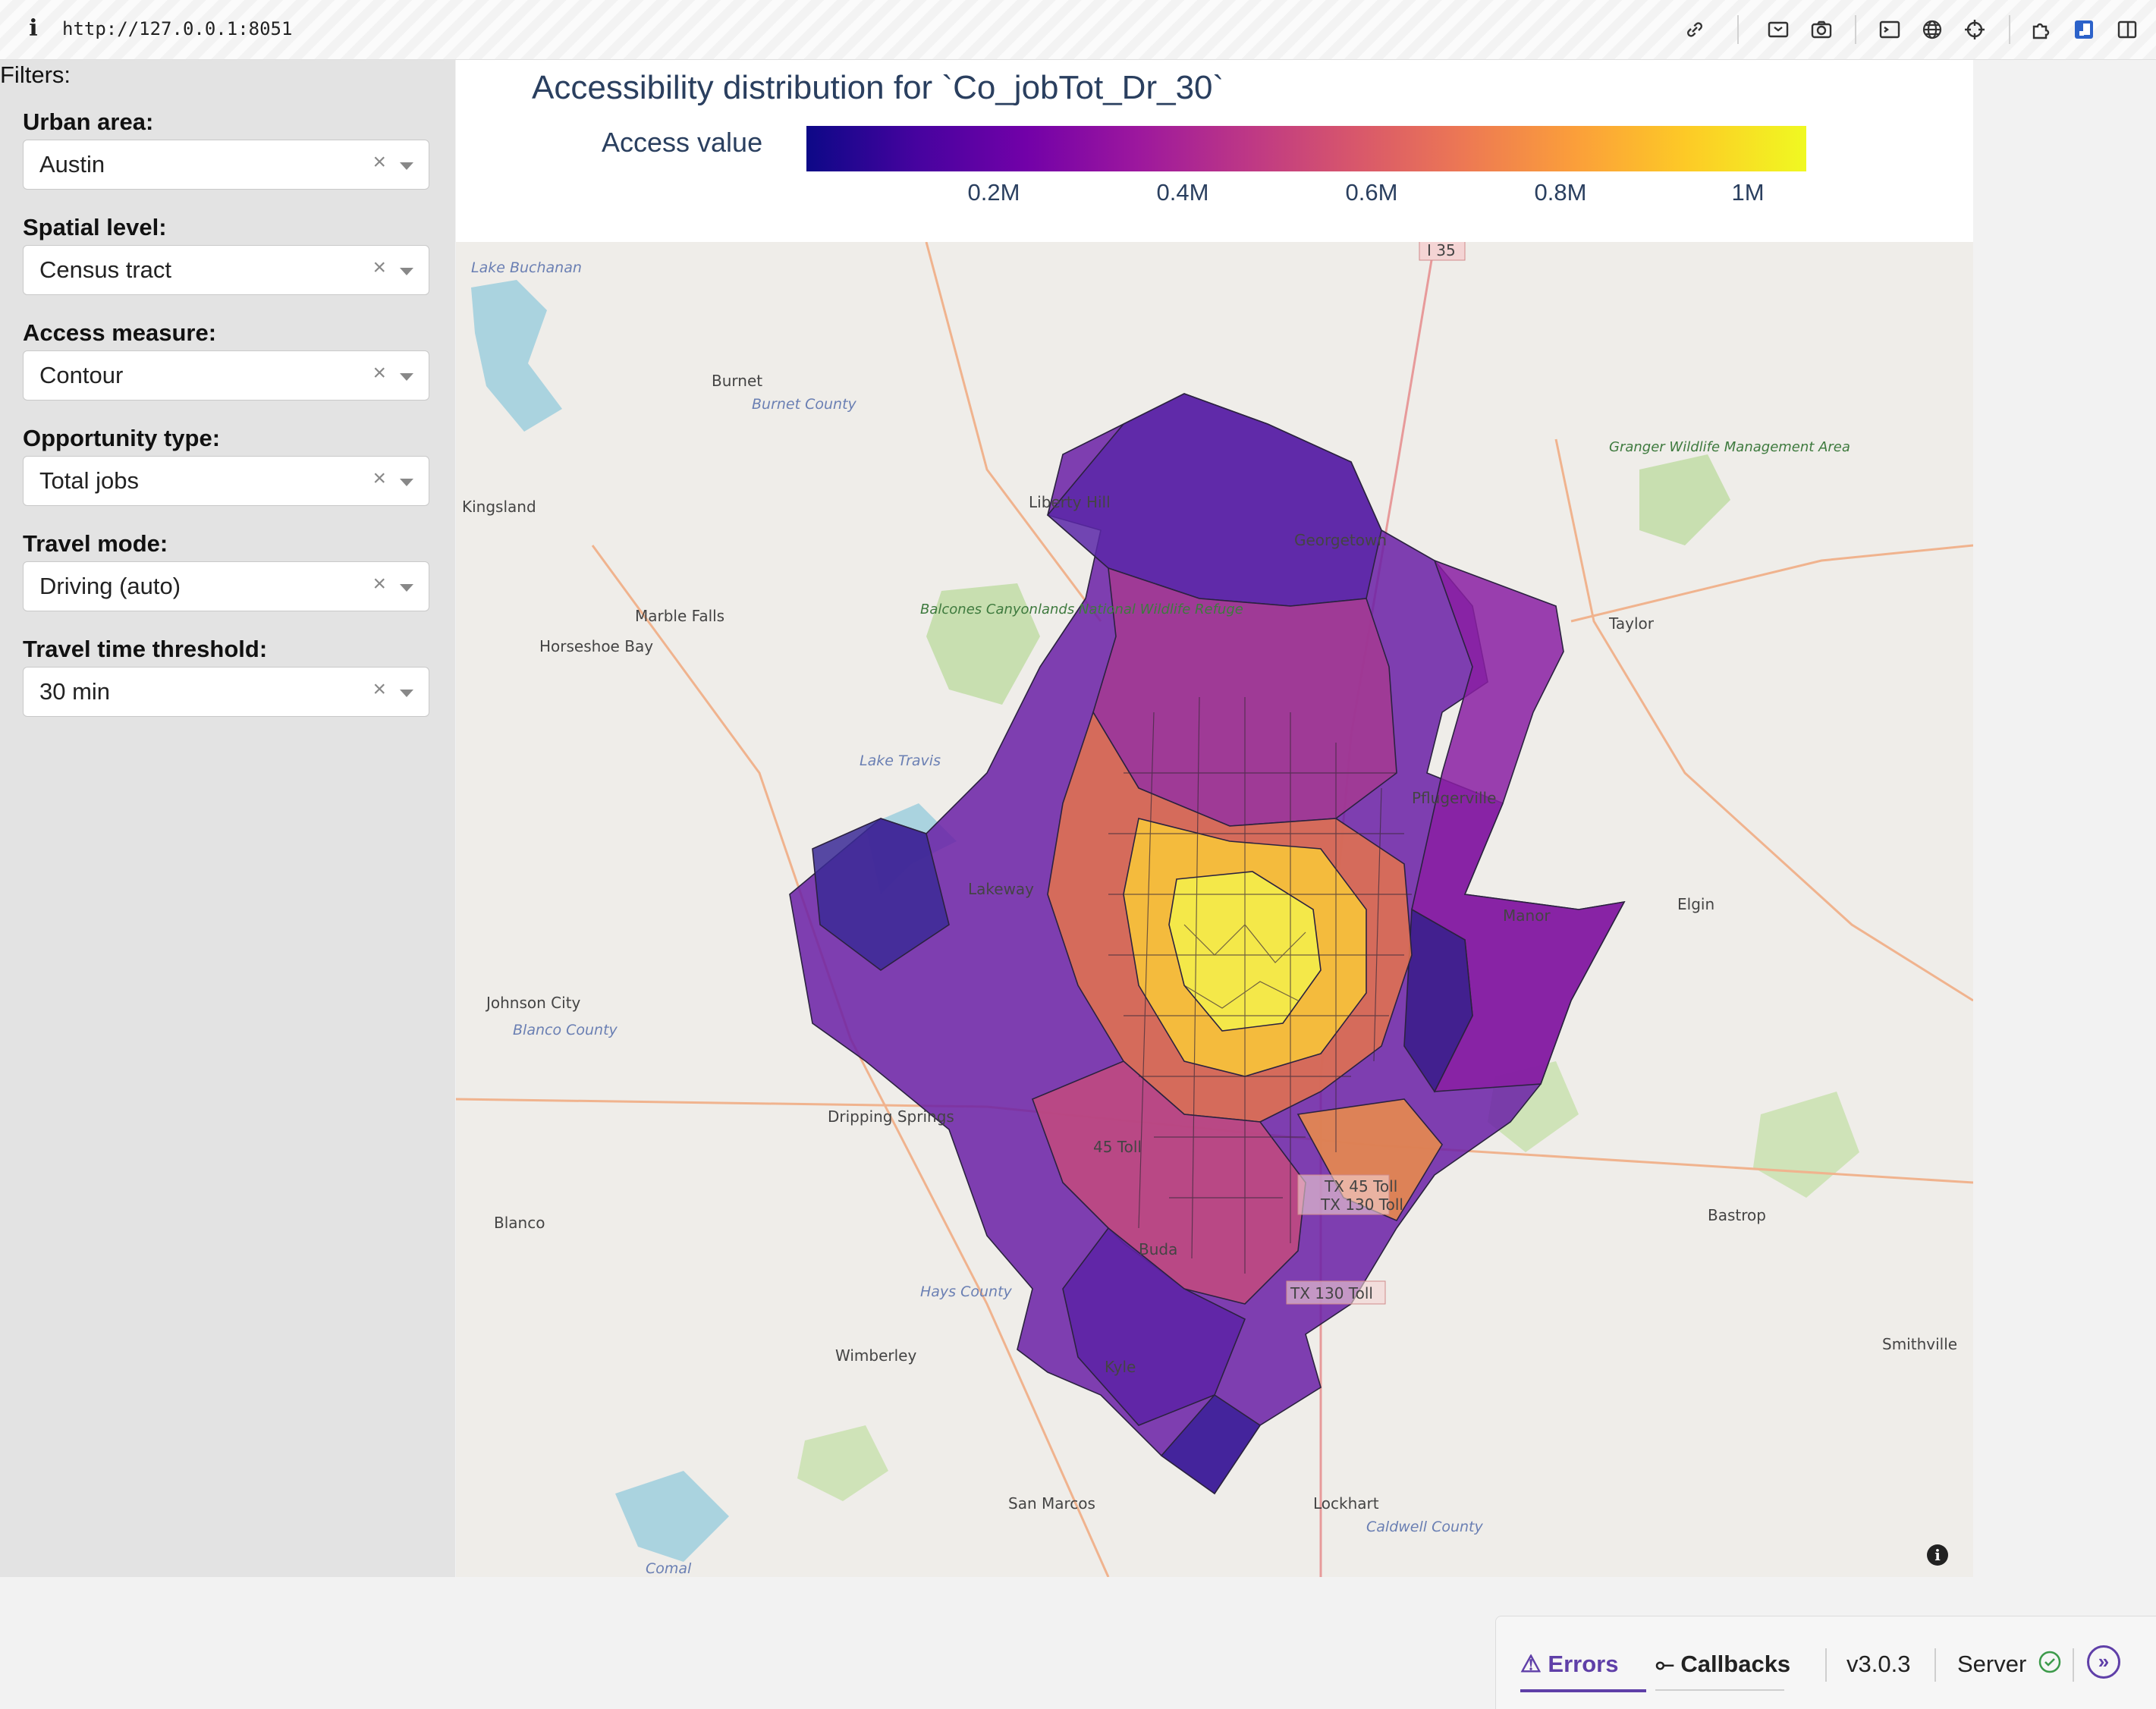 Image resolution: width=2156 pixels, height=1709 pixels. I want to click on map-label: Wimberley, so click(875, 1355).